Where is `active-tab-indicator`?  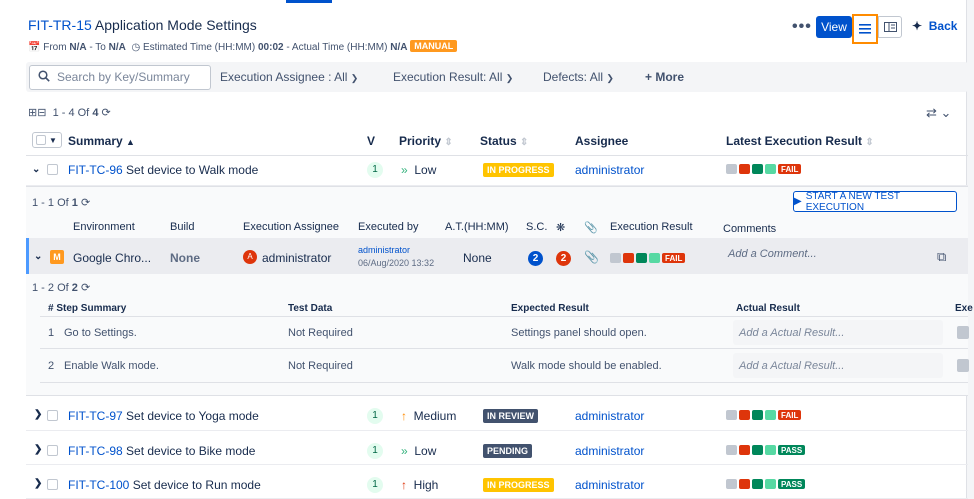 active-tab-indicator is located at coordinates (309, 1).